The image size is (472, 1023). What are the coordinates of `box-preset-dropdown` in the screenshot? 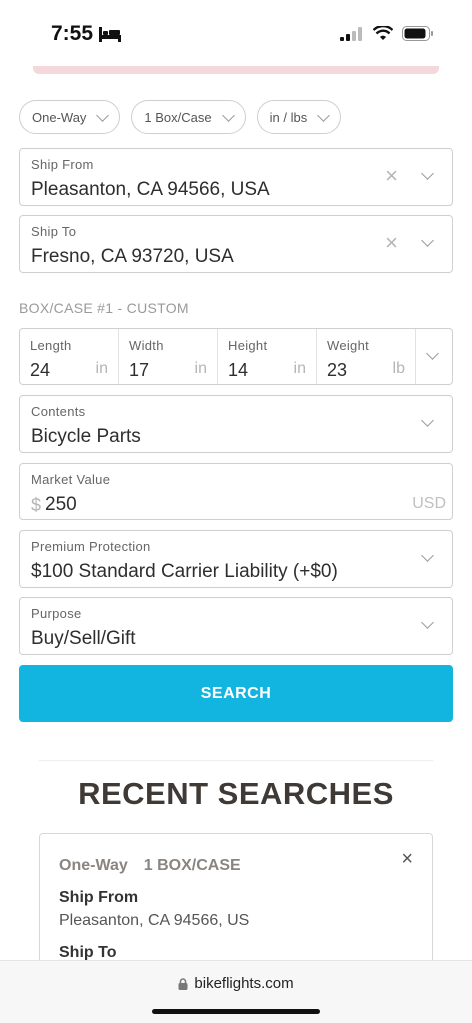 It's located at (434, 356).